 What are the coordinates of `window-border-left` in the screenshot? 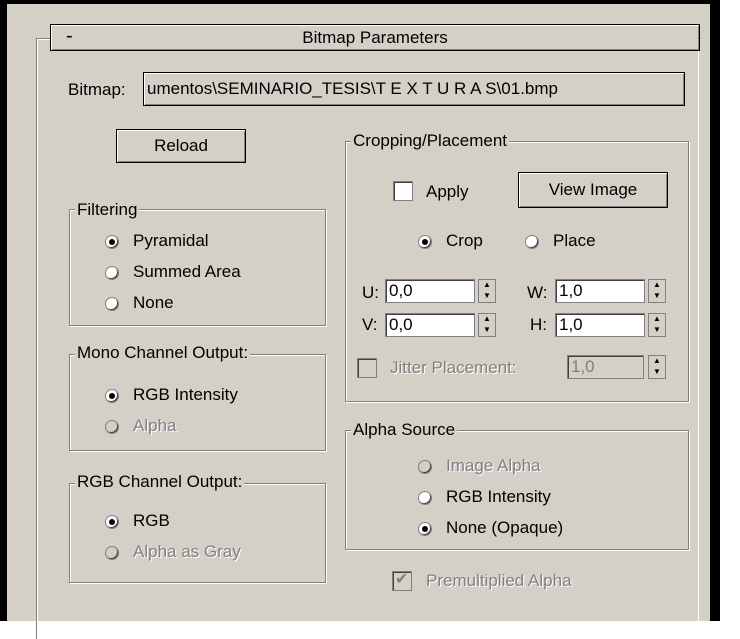 It's located at (3, 310).